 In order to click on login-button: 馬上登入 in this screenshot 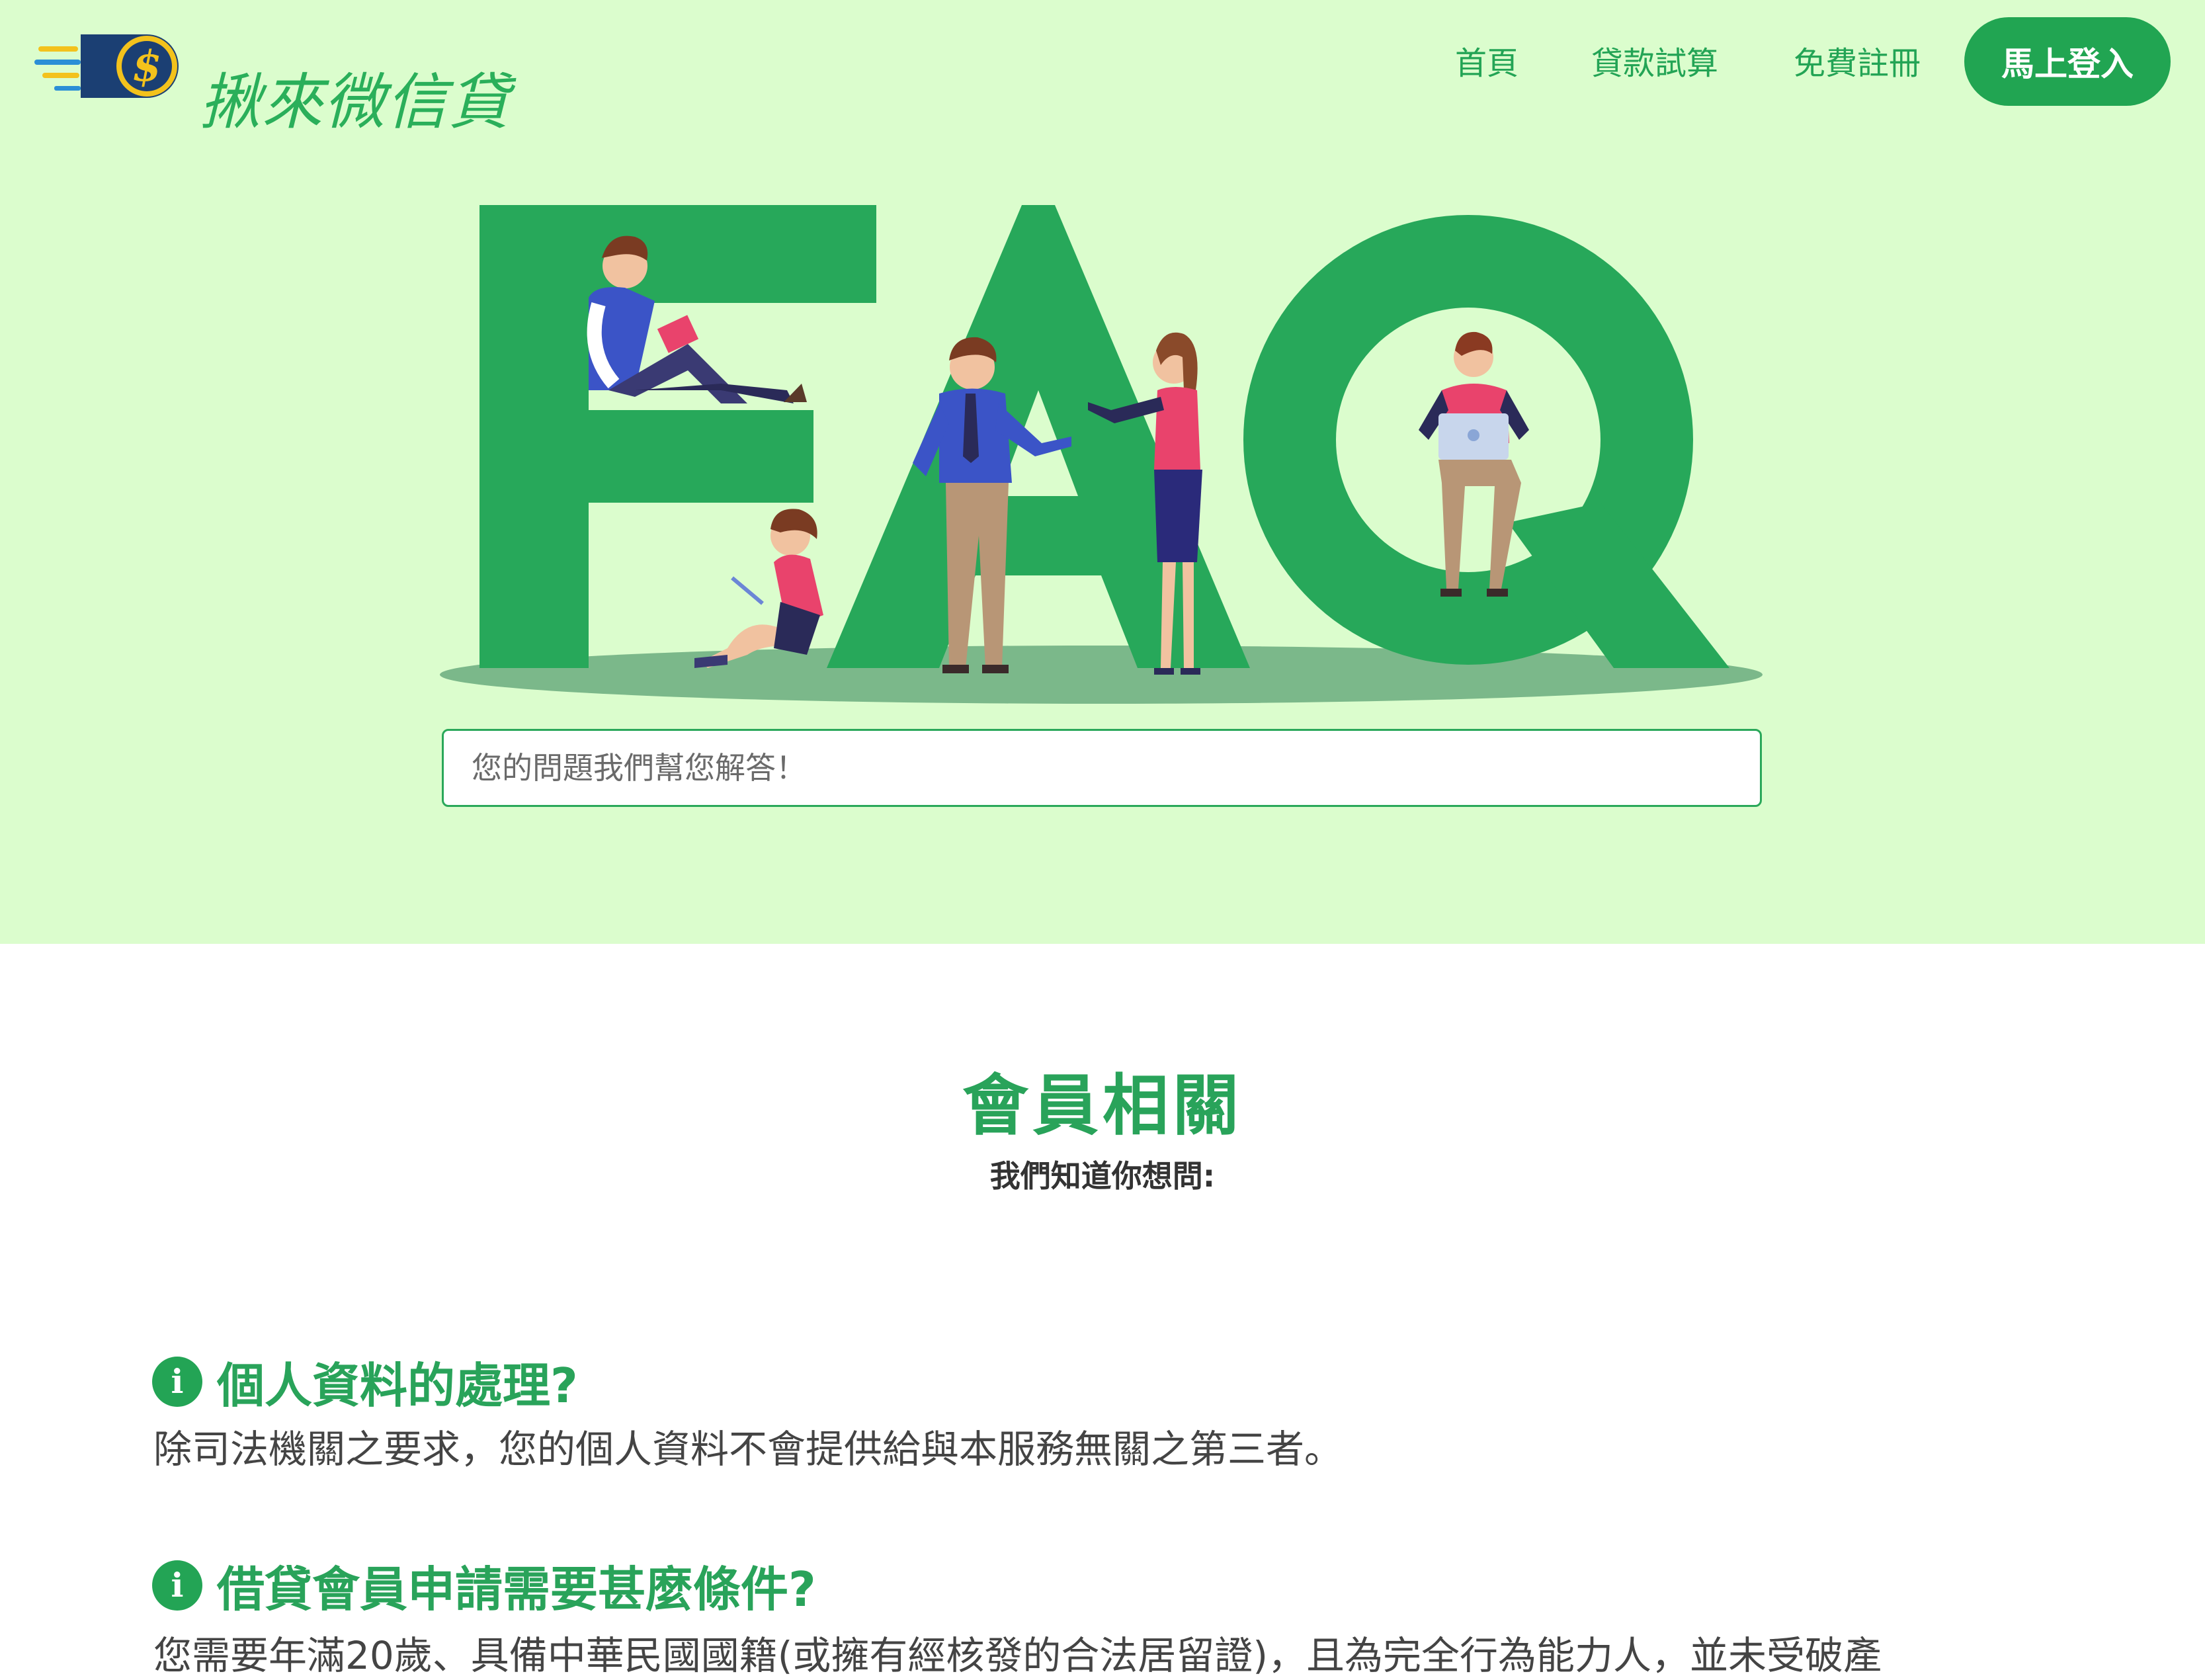, I will do `click(2068, 62)`.